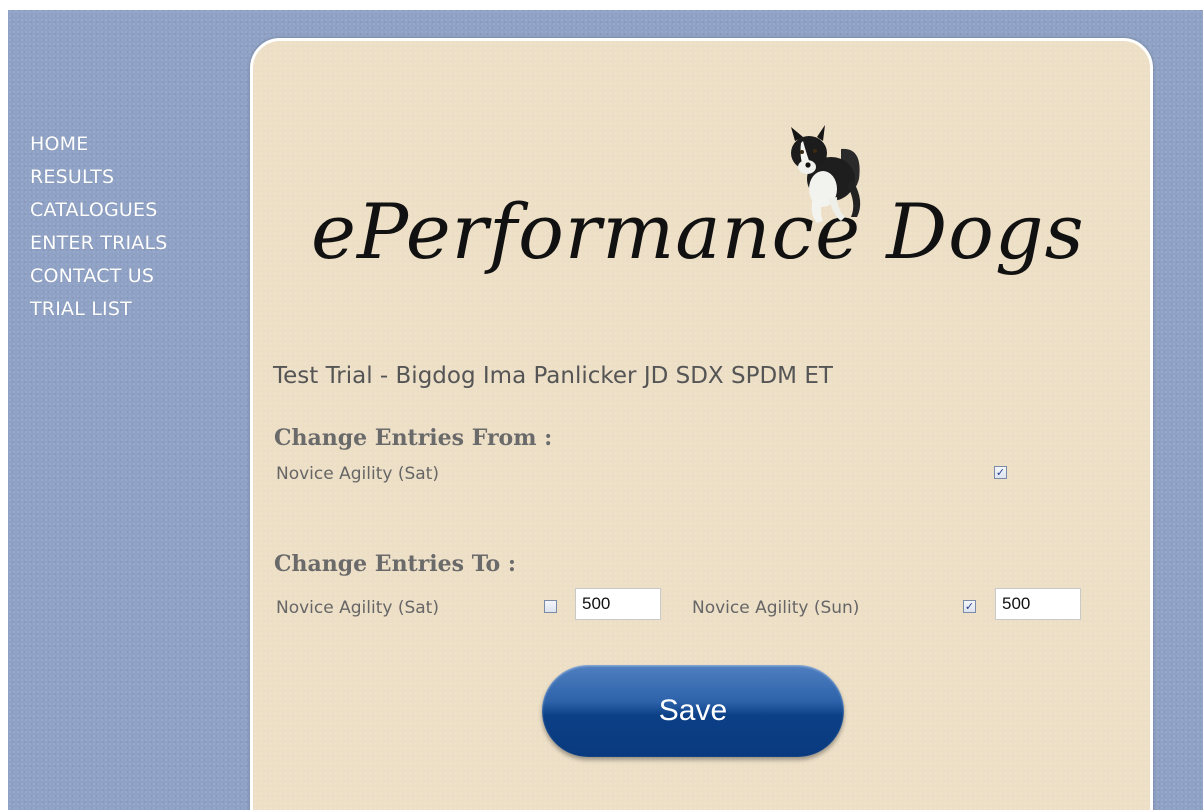 The height and width of the screenshot is (810, 1203). I want to click on site-logo: ePerformance Dogs, so click(697, 196).